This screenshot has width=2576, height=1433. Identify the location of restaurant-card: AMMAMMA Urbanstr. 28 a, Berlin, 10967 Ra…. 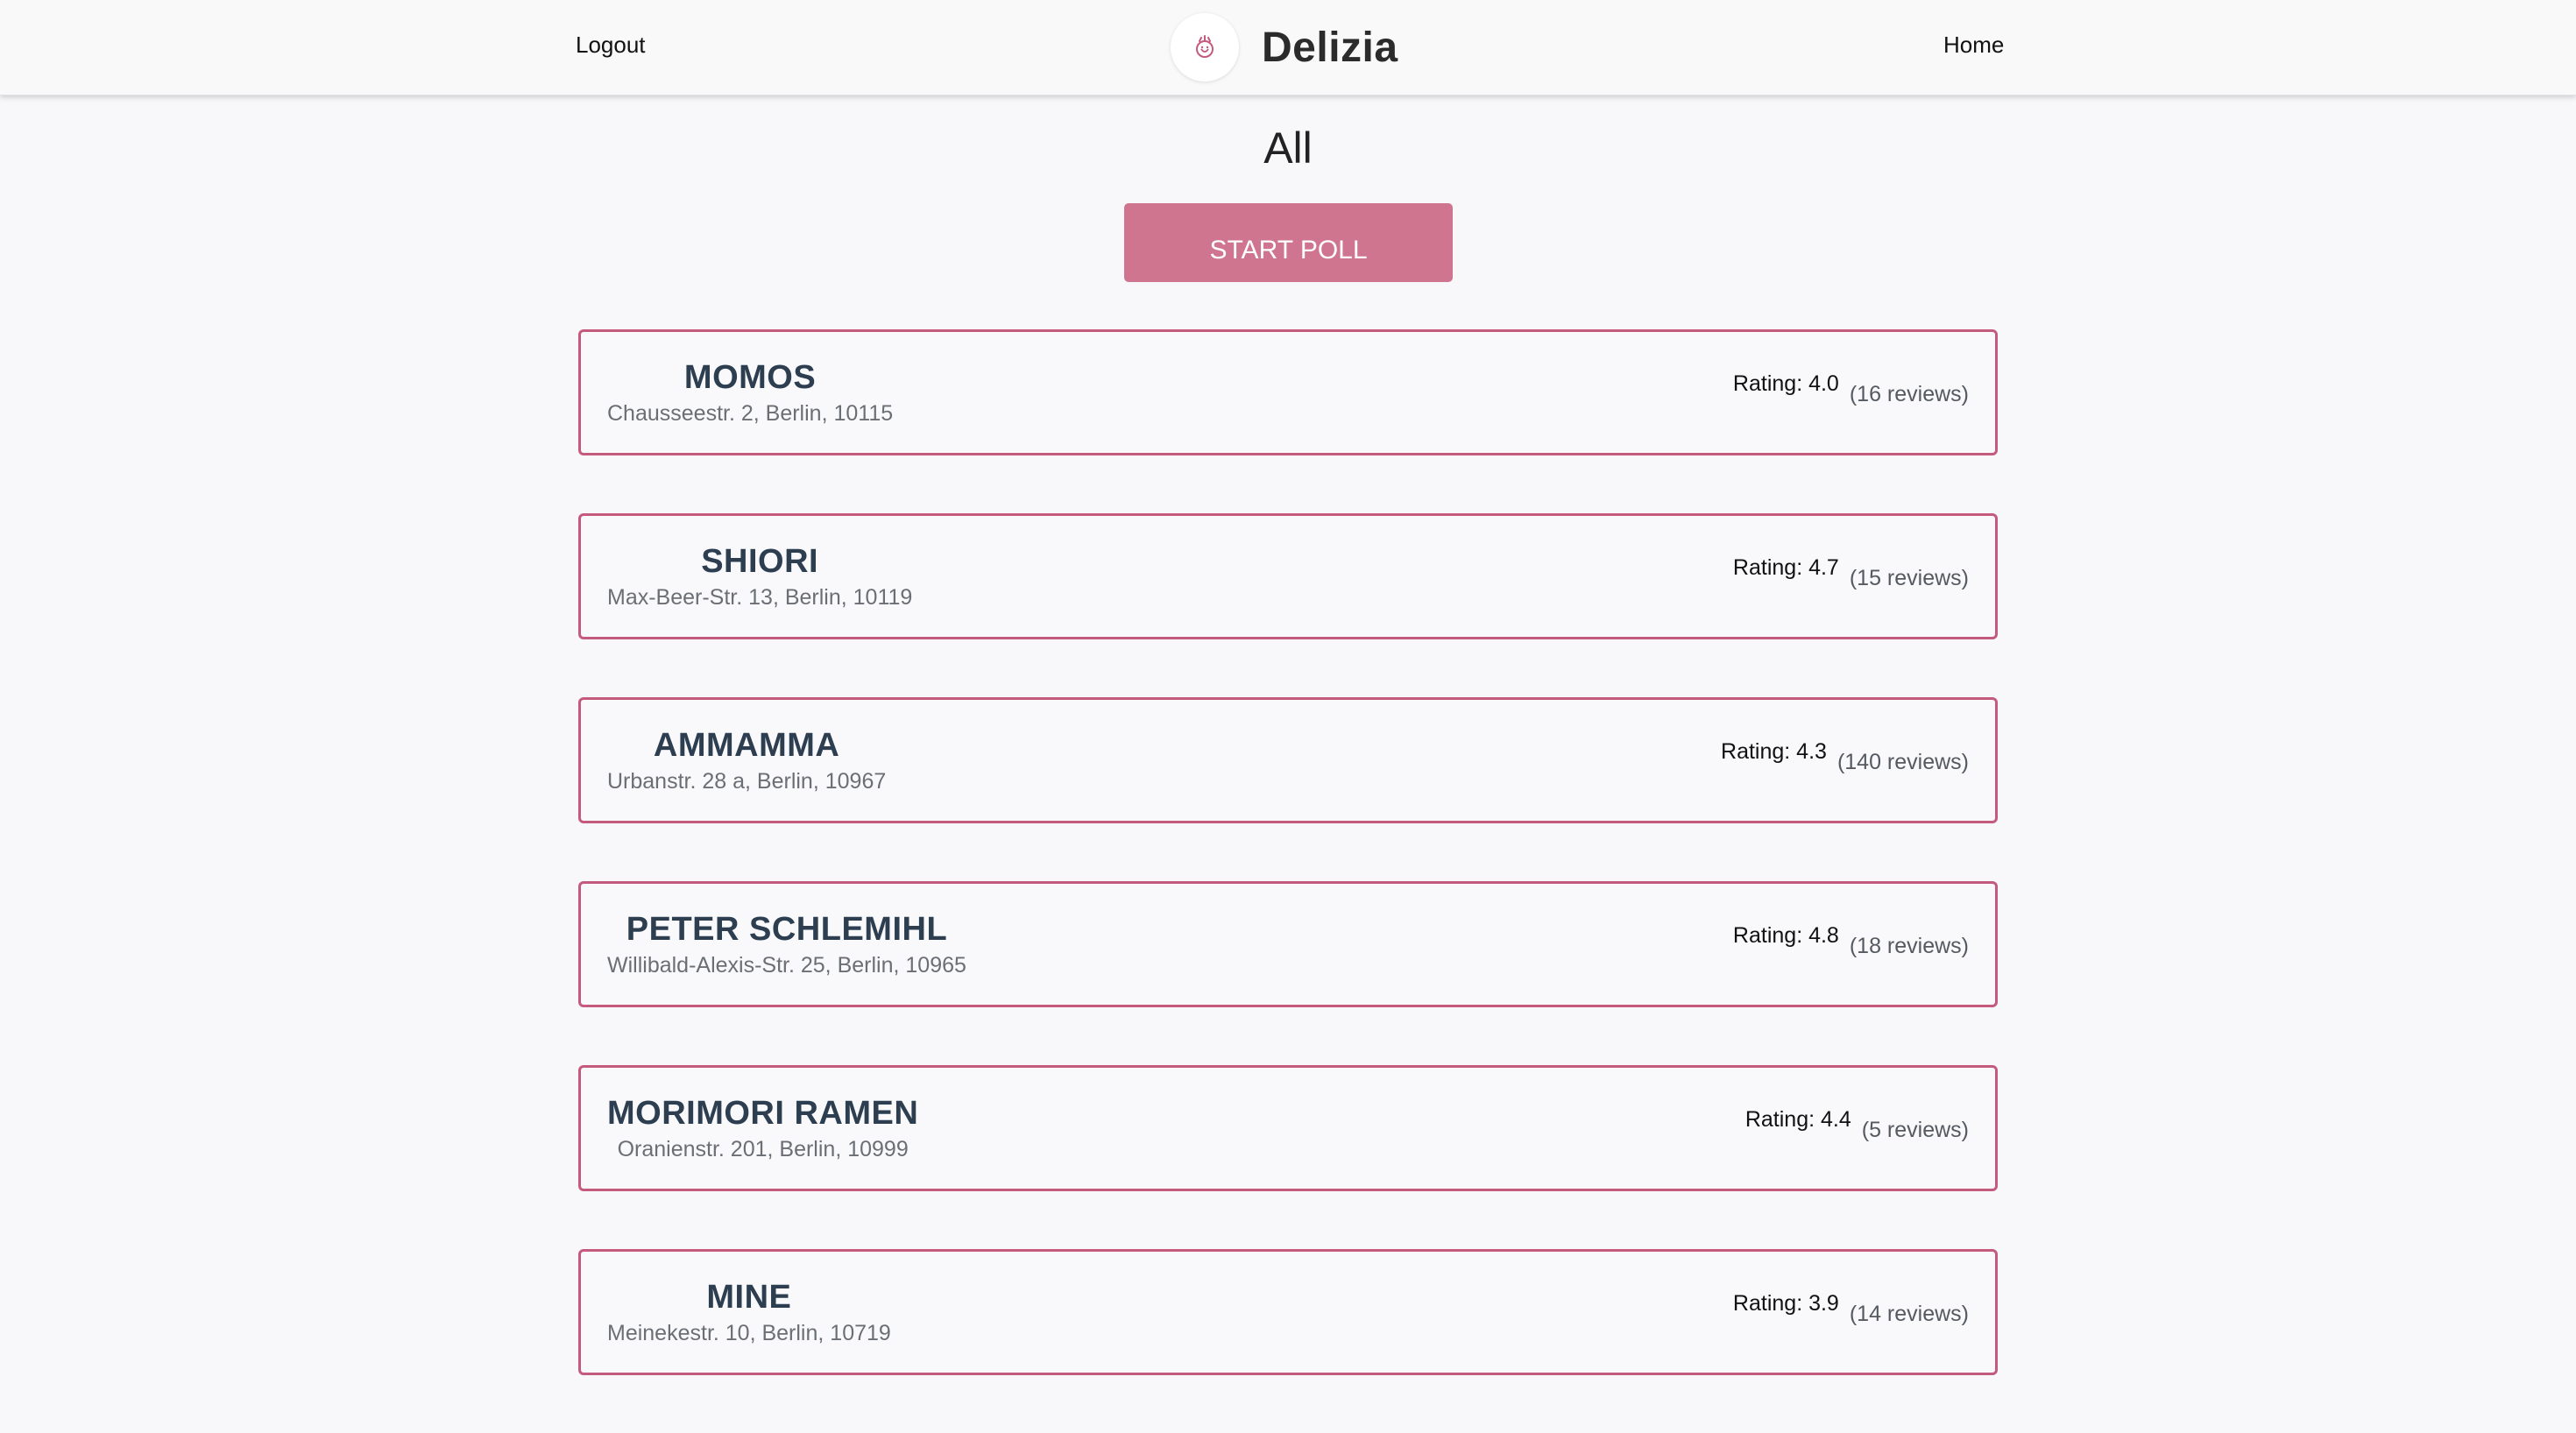
(1288, 760).